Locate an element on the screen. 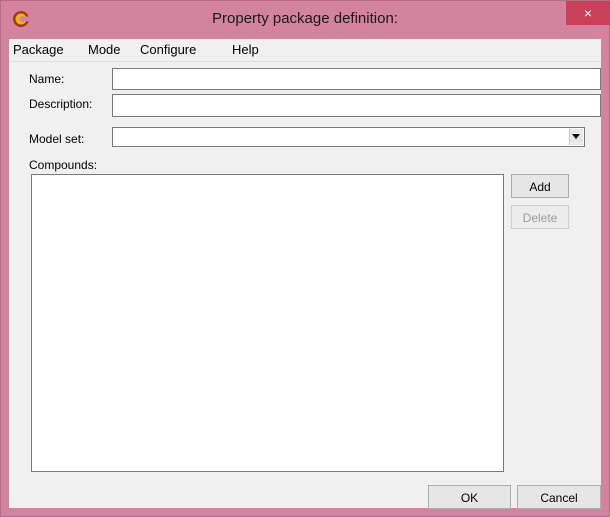 The image size is (610, 517). menu-package: Package is located at coordinates (38, 49).